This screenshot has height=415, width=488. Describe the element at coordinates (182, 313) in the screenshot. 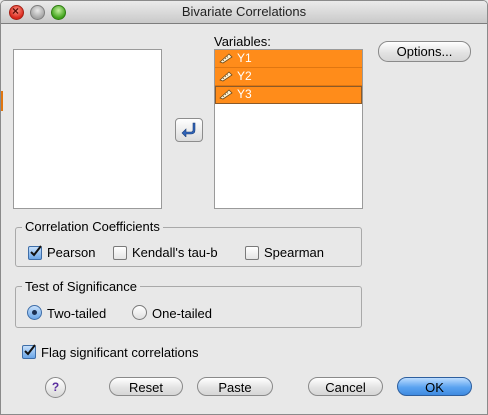

I see `one-tailed-label: One-tailed` at that location.